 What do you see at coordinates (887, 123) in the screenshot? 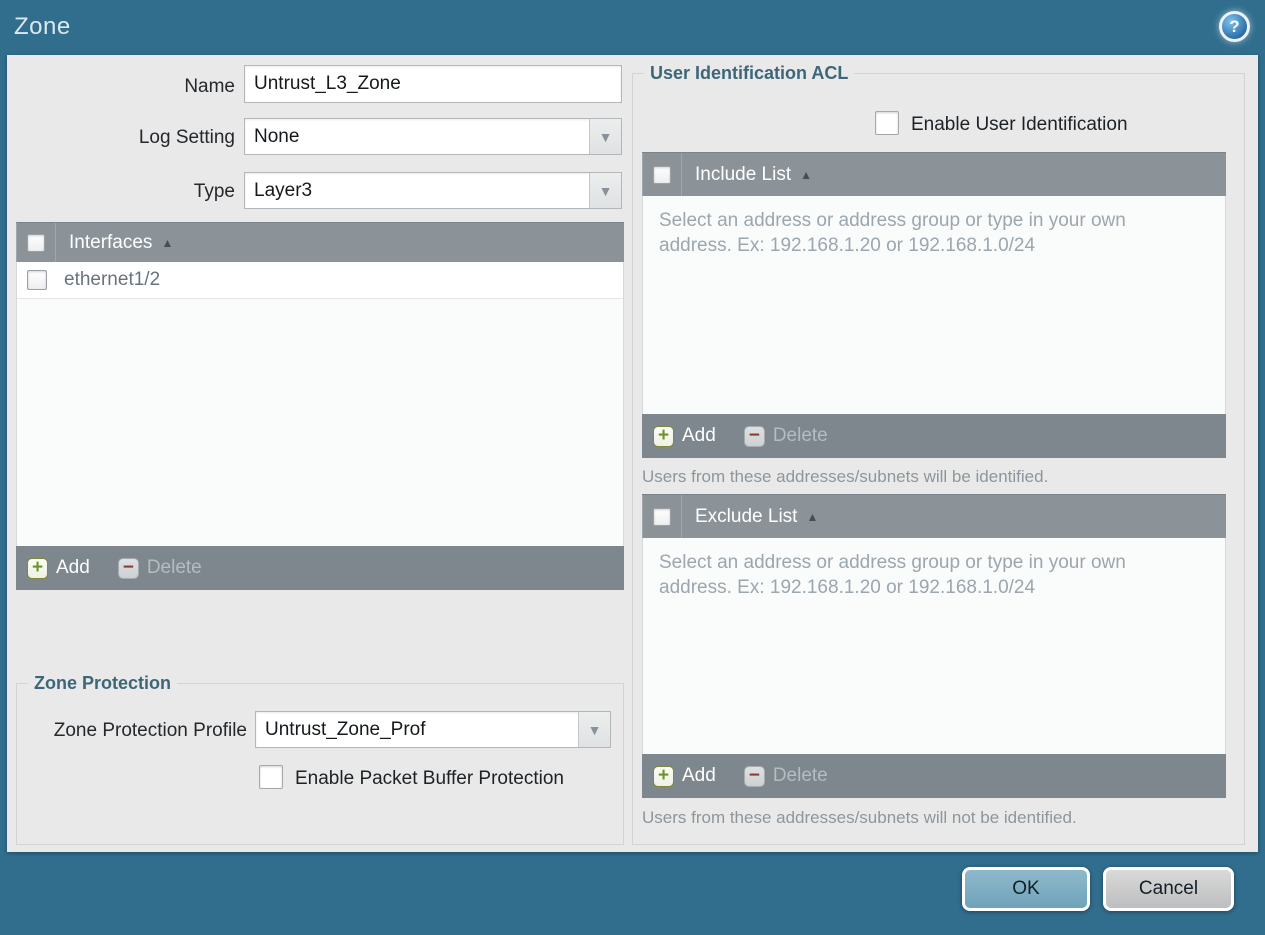
I see `enable-user-identification-checkbox` at bounding box center [887, 123].